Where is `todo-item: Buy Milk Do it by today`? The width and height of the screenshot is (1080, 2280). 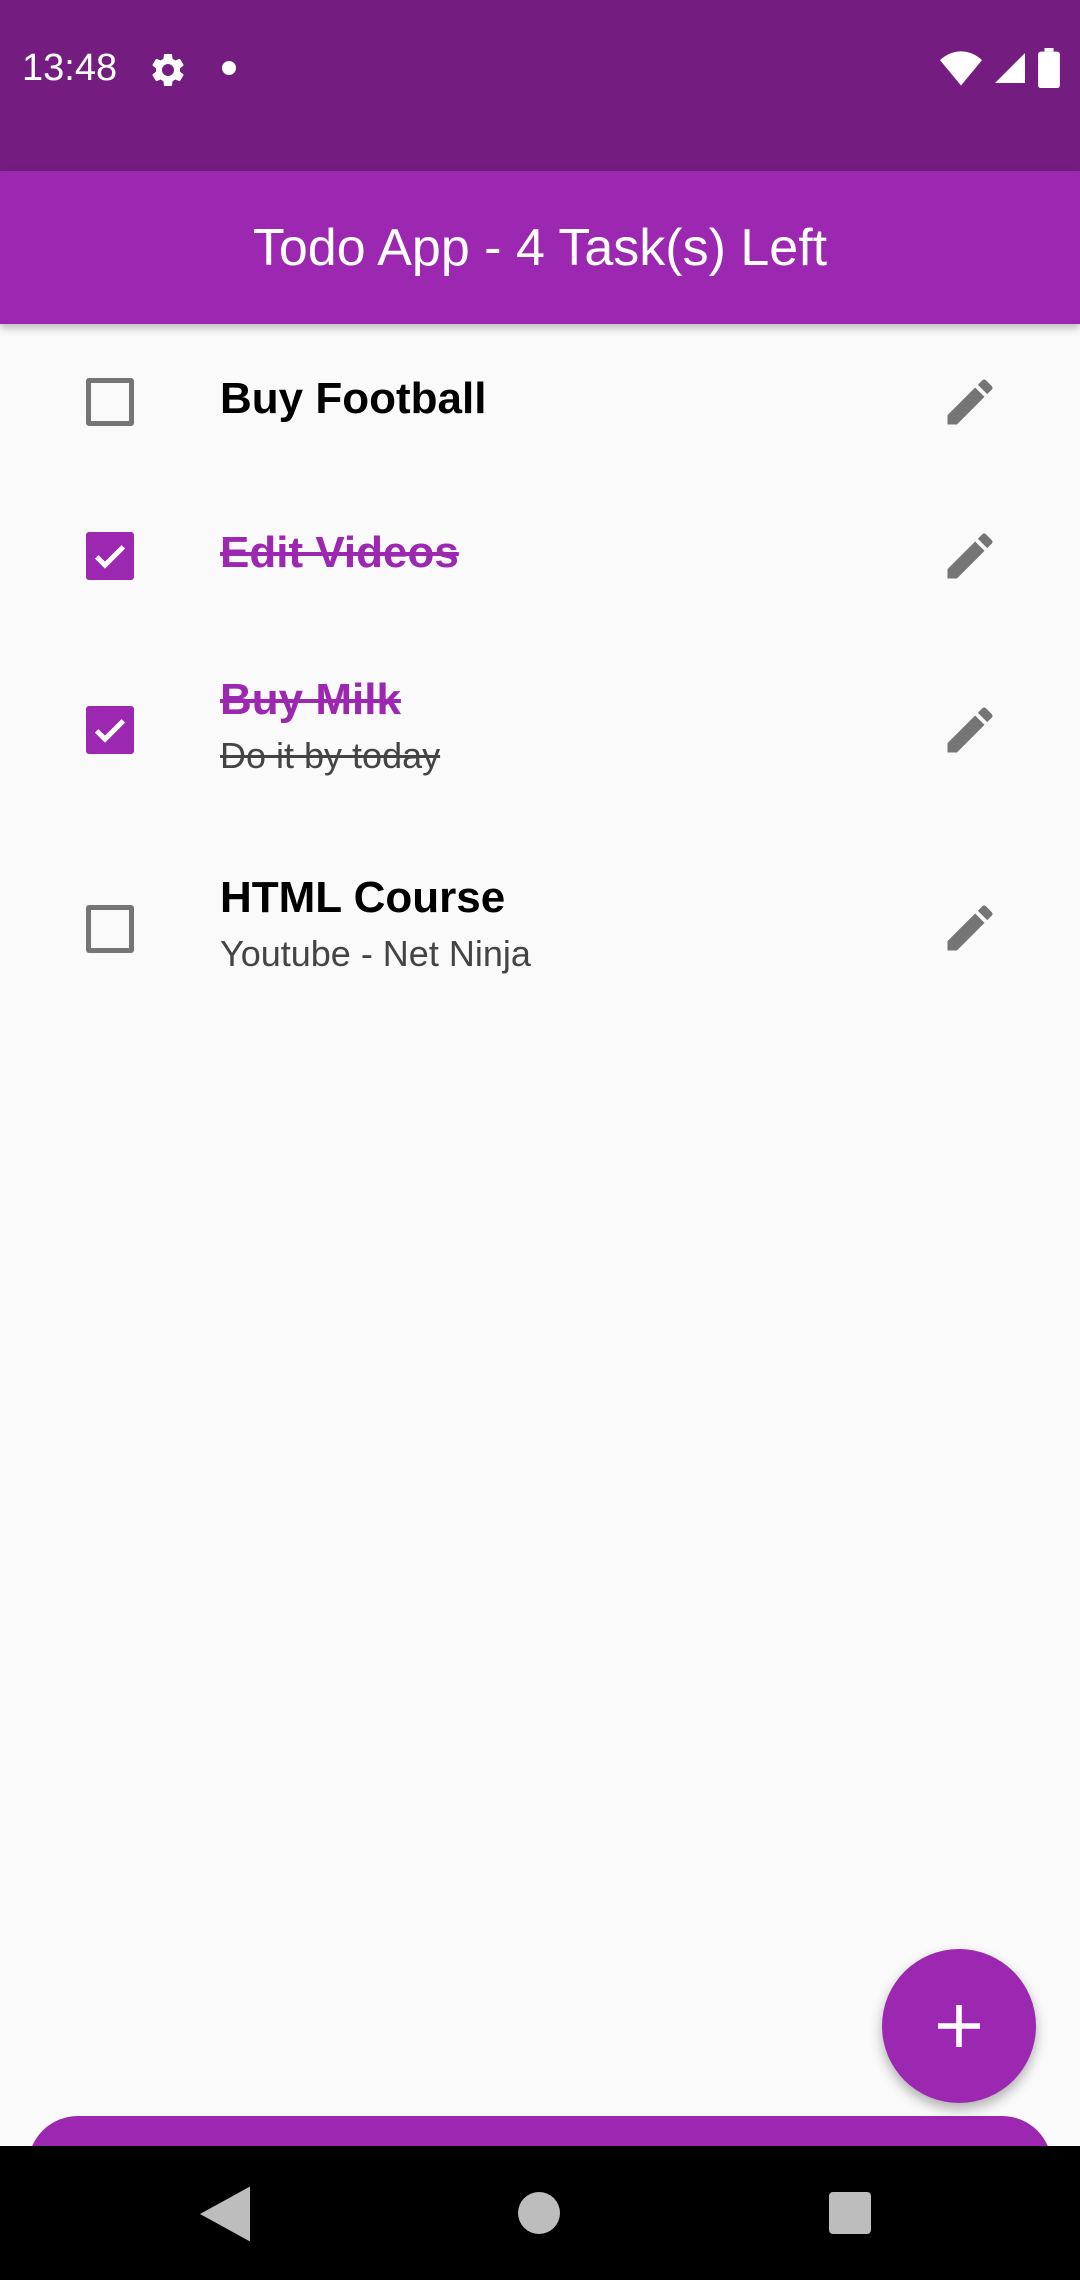
todo-item: Buy Milk Do it by today is located at coordinates (540, 759).